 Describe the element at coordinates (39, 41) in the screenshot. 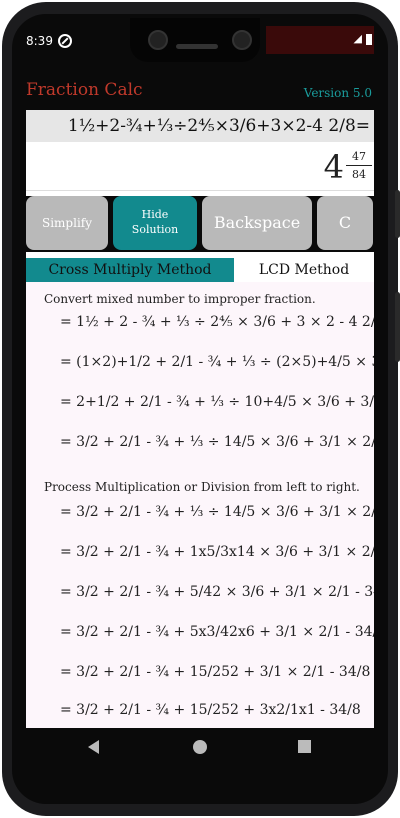

I see `status-time: 8:39` at that location.